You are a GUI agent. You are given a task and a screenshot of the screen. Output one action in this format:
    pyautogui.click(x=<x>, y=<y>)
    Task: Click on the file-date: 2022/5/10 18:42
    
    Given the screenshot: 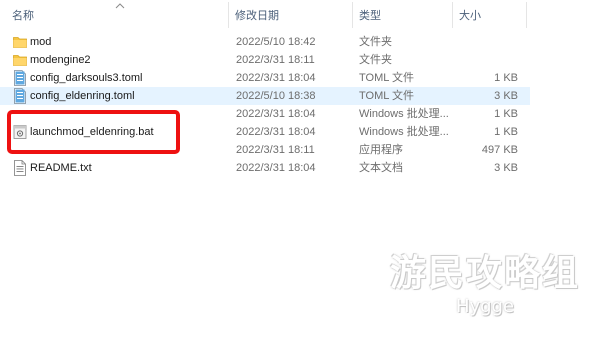 What is the action you would take?
    pyautogui.click(x=276, y=42)
    